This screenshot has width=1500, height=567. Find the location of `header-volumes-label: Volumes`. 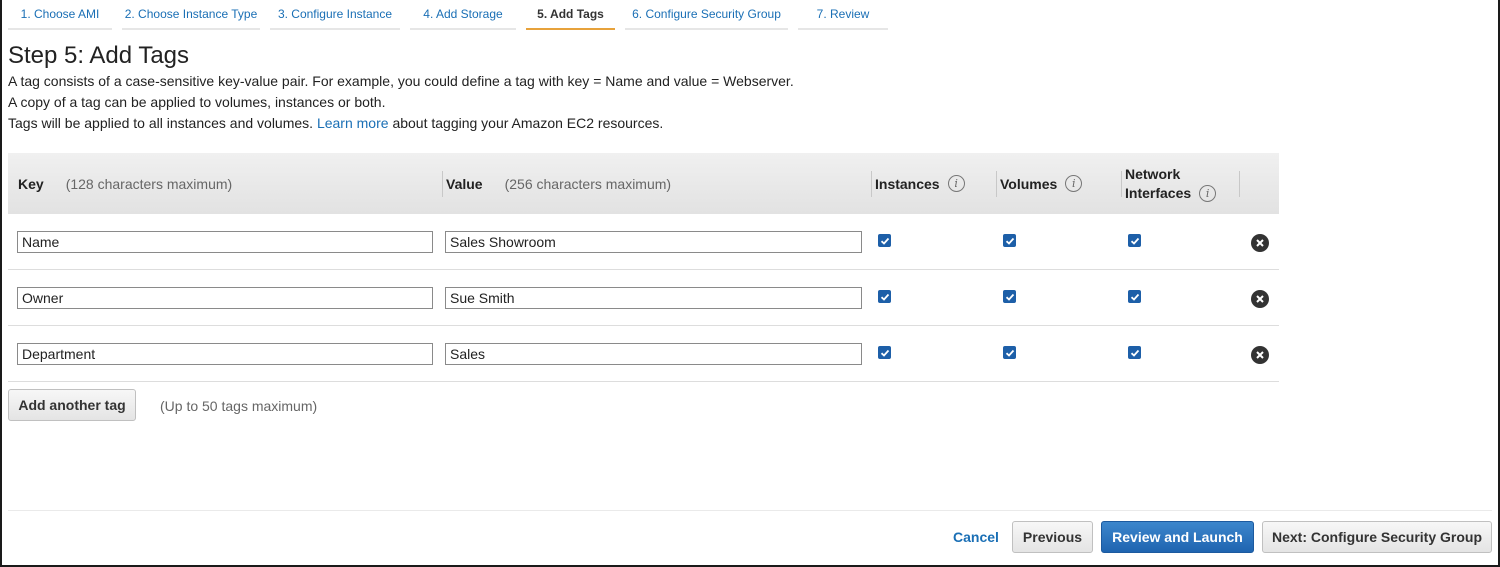

header-volumes-label: Volumes is located at coordinates (1029, 183).